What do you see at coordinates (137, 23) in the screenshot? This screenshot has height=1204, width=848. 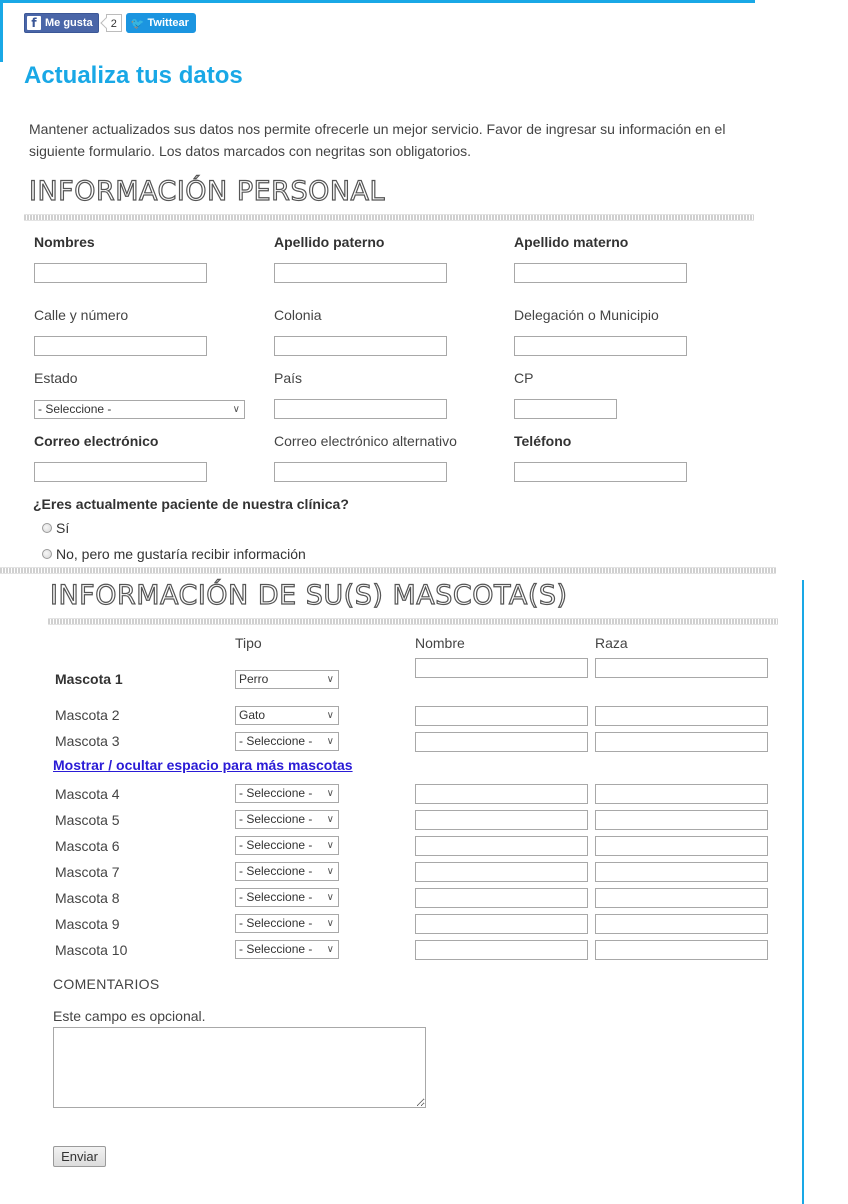 I see `twitter-bird-icon: 🐦` at bounding box center [137, 23].